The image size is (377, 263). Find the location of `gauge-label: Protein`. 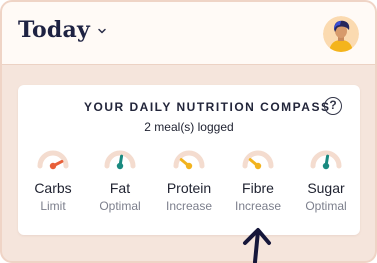

gauge-label: Protein is located at coordinates (189, 188).